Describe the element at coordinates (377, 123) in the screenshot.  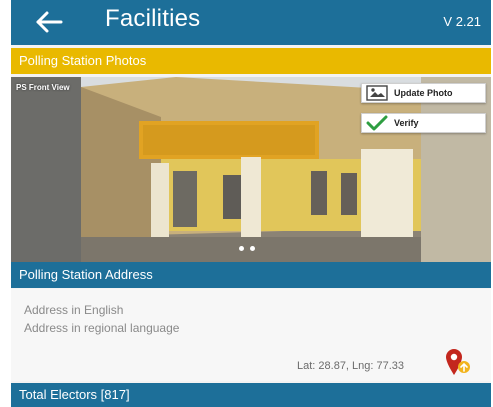
I see `checkmark-icon` at that location.